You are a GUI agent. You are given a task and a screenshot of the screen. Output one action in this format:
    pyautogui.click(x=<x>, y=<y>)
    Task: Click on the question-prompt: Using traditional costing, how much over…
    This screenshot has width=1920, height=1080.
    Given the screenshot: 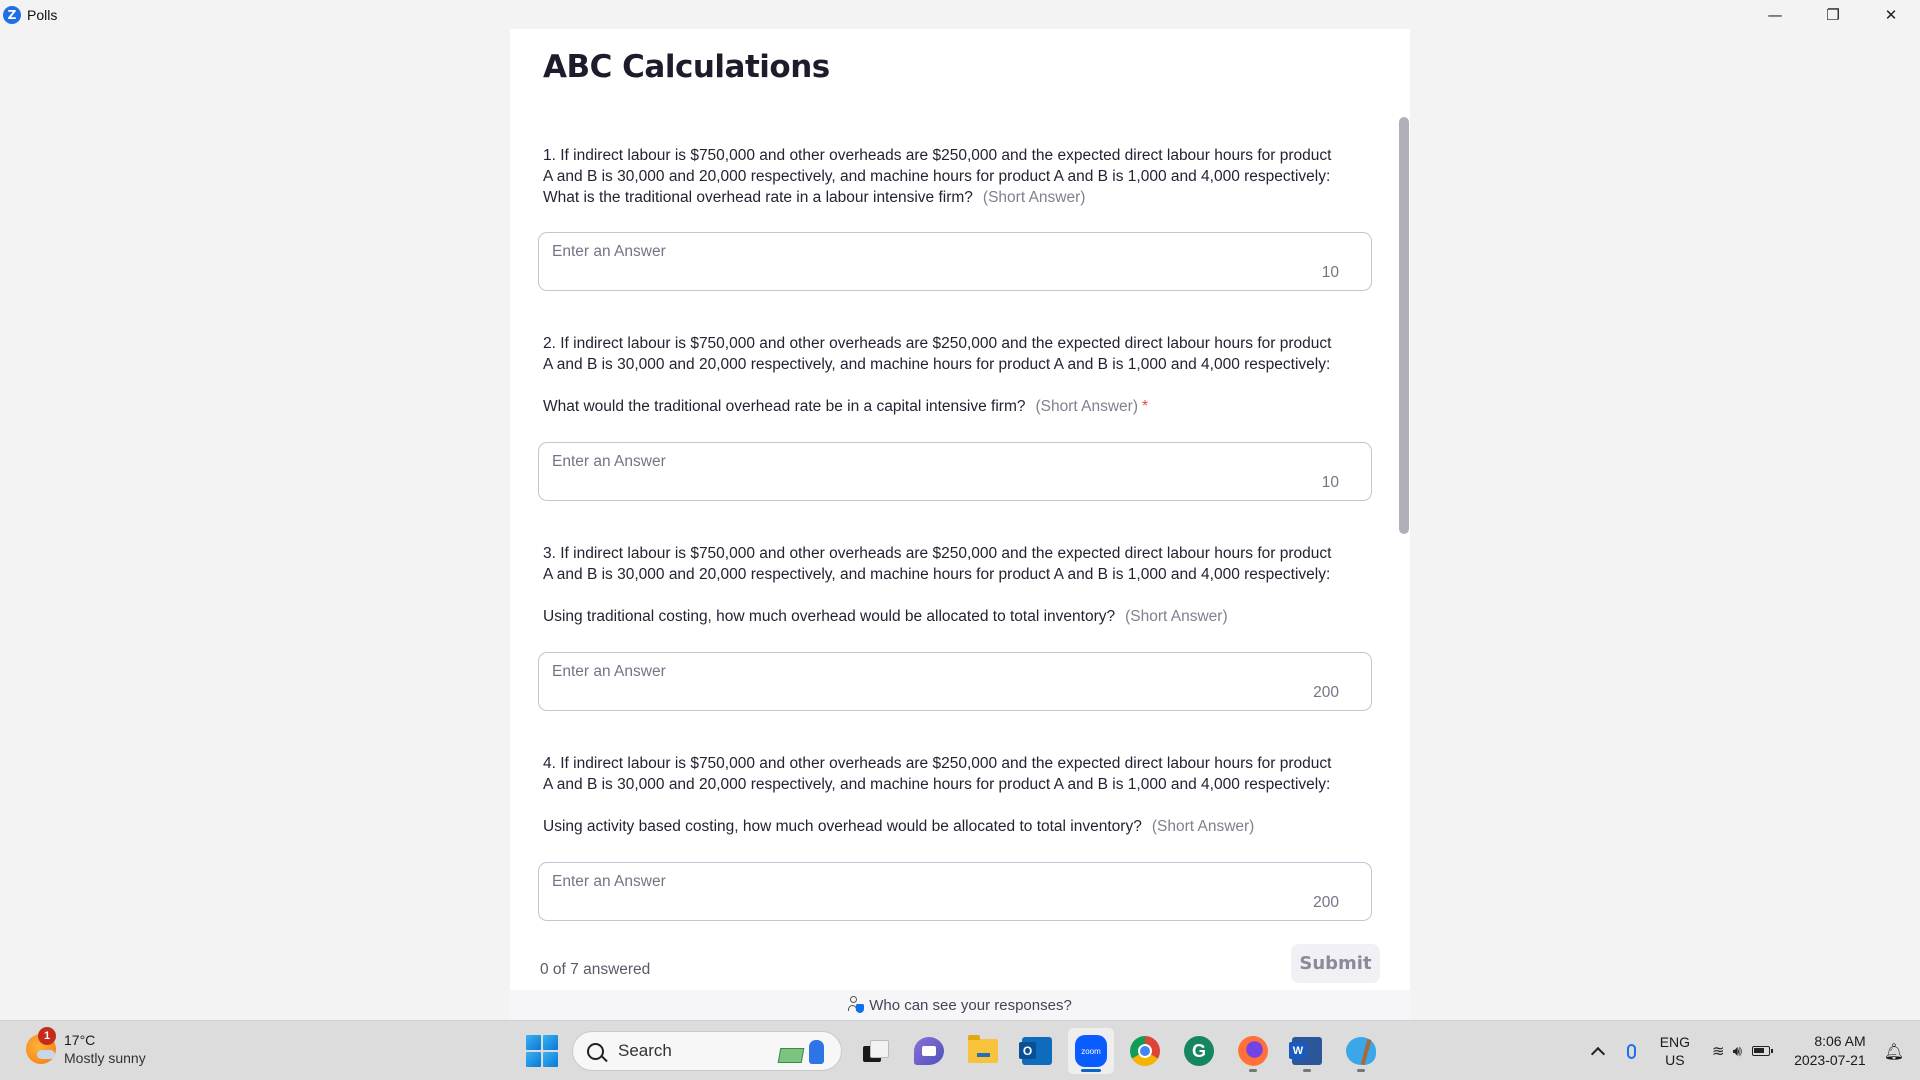 What is the action you would take?
    pyautogui.click(x=943, y=616)
    